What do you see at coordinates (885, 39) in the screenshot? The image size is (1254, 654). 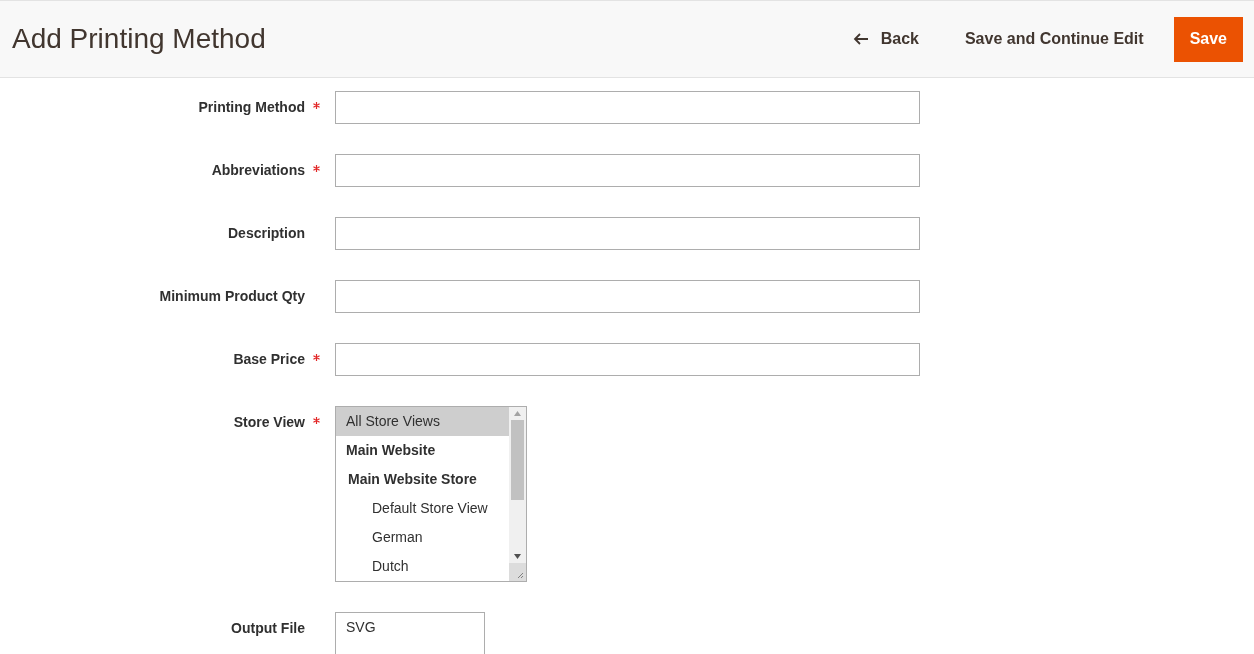 I see `back-button: Back` at bounding box center [885, 39].